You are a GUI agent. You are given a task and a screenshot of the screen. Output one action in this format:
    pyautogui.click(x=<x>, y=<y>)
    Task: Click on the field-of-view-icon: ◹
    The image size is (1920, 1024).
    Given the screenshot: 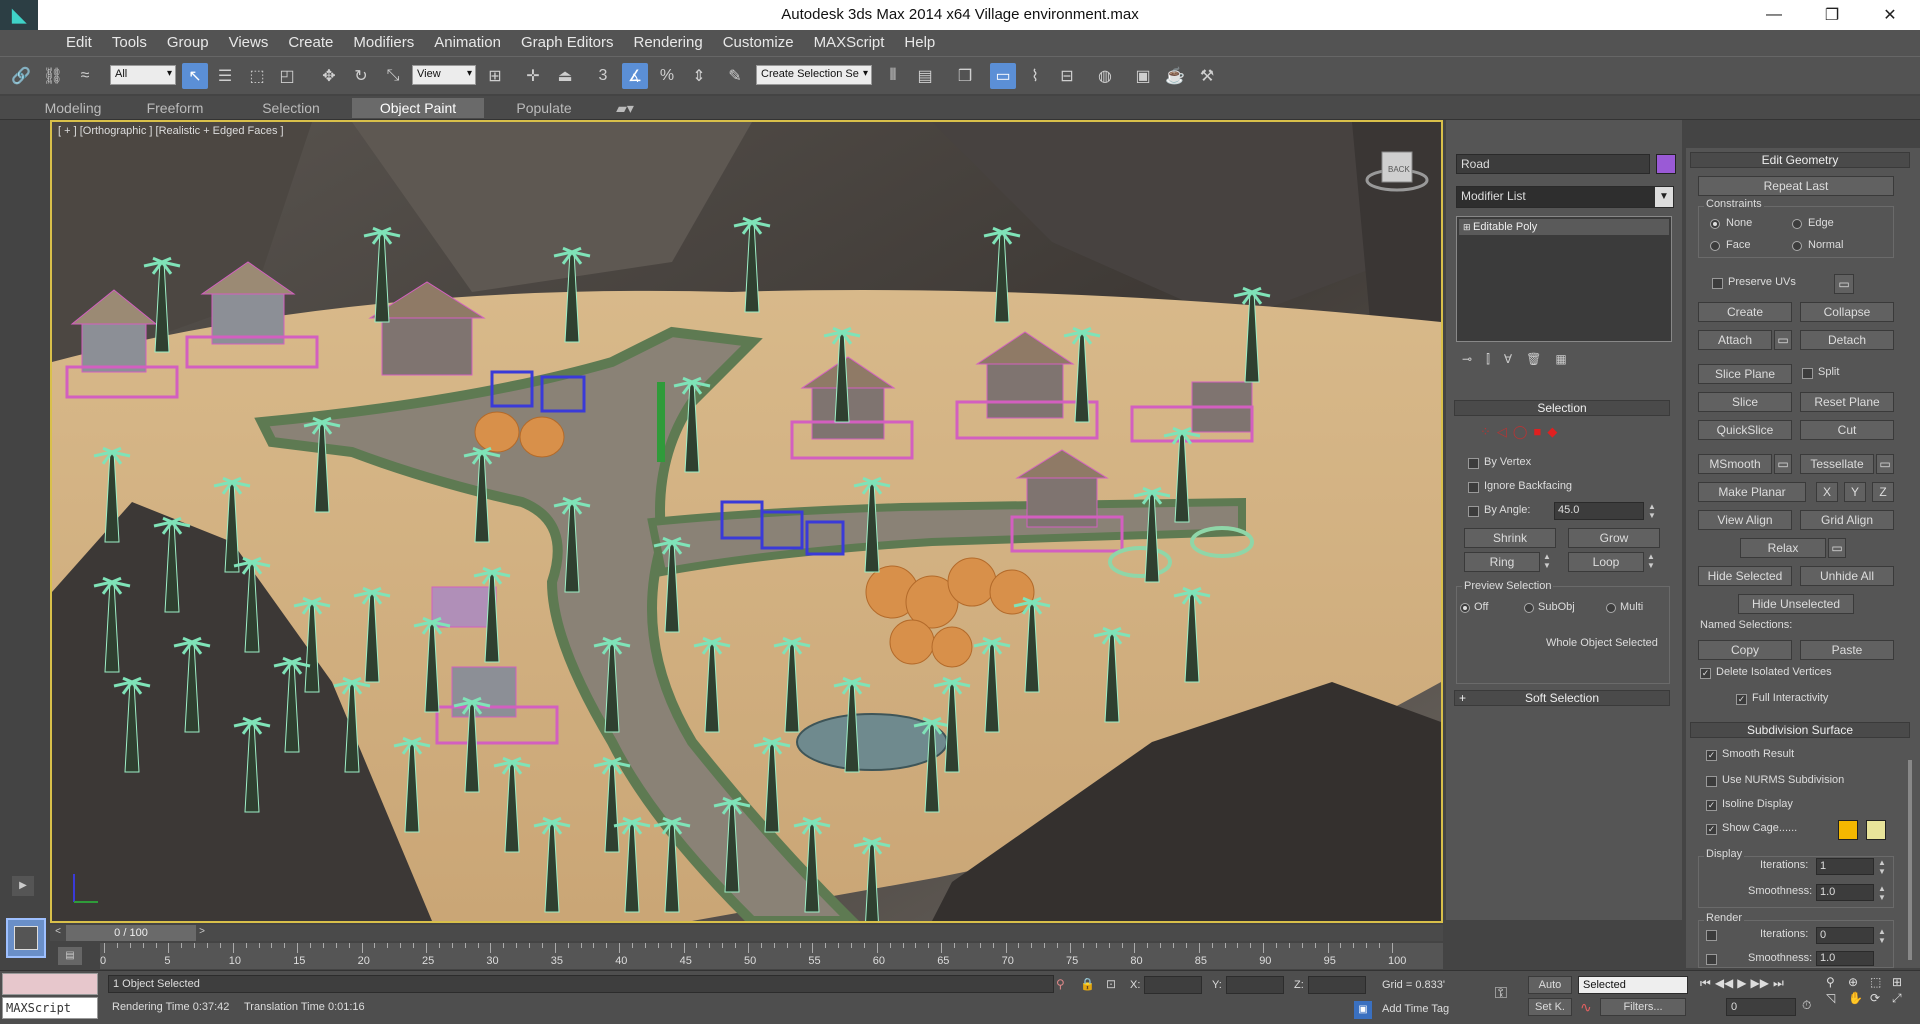 What is the action you would take?
    pyautogui.click(x=1837, y=998)
    